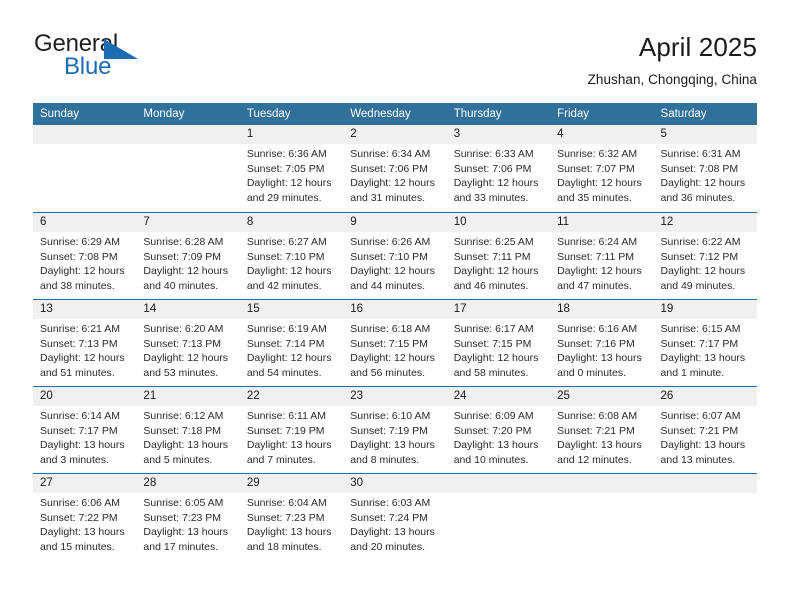 The height and width of the screenshot is (612, 792). What do you see at coordinates (150, 483) in the screenshot?
I see `day-number: 28` at bounding box center [150, 483].